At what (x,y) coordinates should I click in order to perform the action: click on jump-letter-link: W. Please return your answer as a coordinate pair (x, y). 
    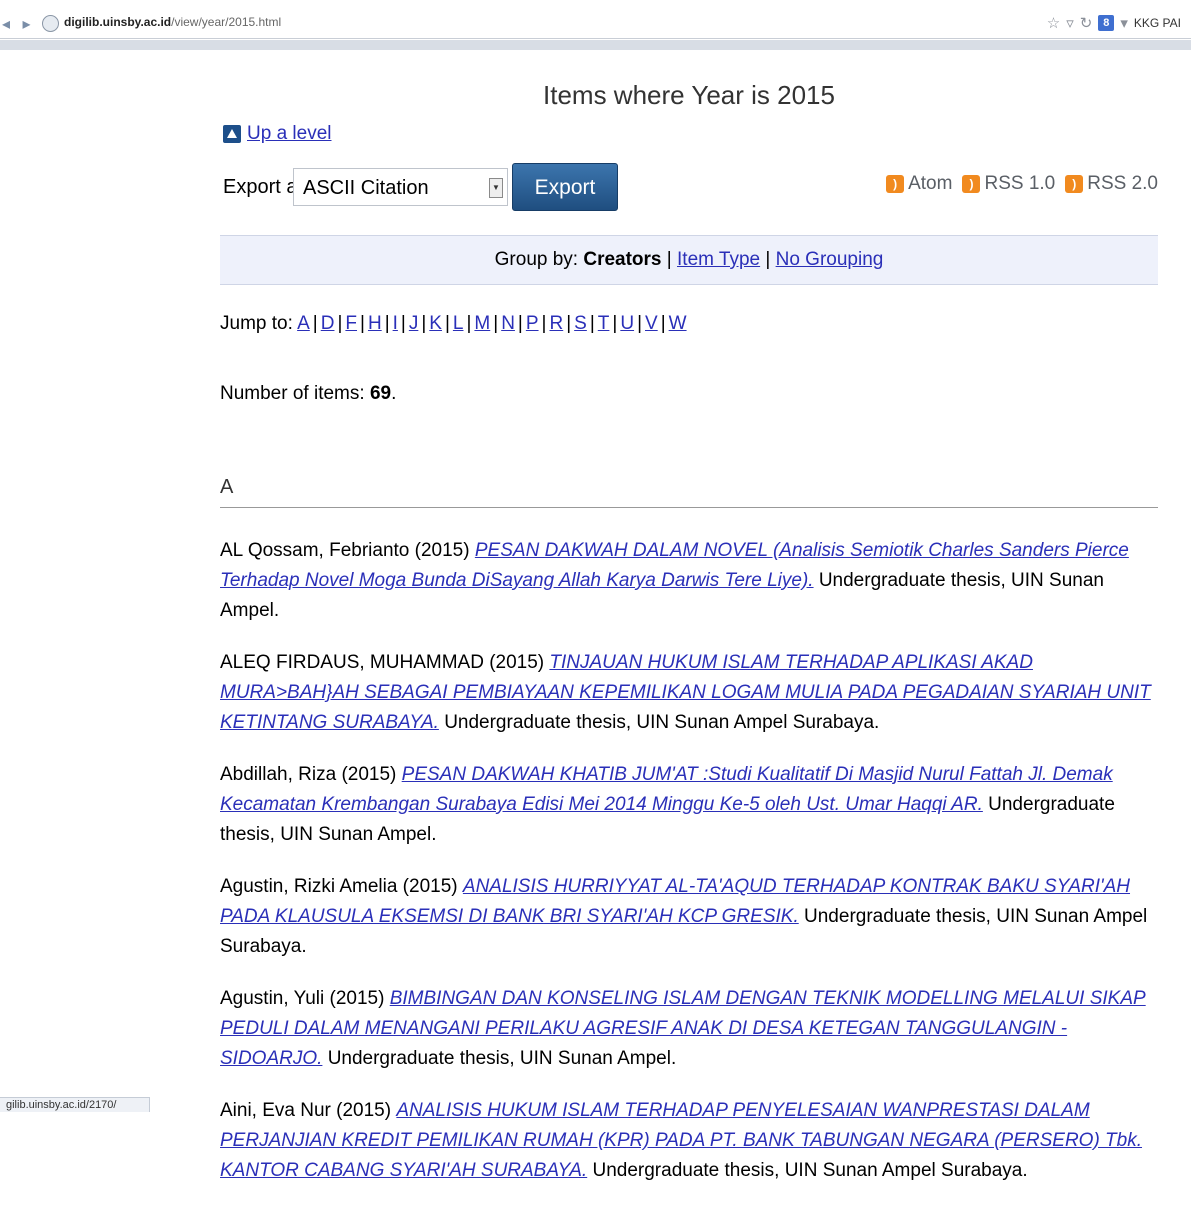
    Looking at the image, I should click on (678, 323).